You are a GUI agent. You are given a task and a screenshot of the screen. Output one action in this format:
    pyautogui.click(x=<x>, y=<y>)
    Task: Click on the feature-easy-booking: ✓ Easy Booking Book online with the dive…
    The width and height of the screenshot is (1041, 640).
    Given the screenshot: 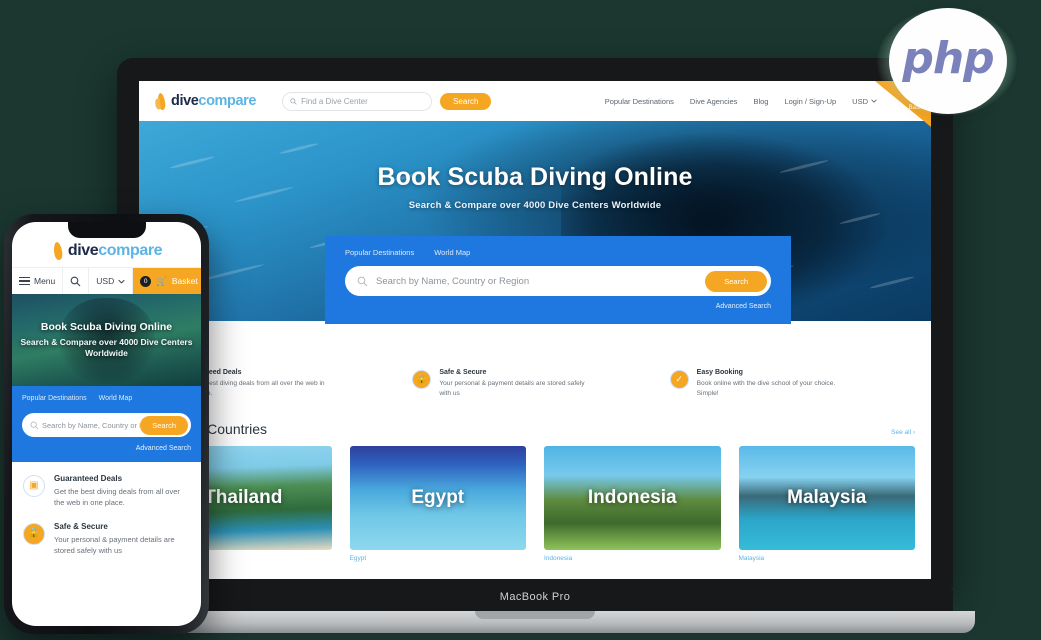 What is the action you would take?
    pyautogui.click(x=792, y=384)
    